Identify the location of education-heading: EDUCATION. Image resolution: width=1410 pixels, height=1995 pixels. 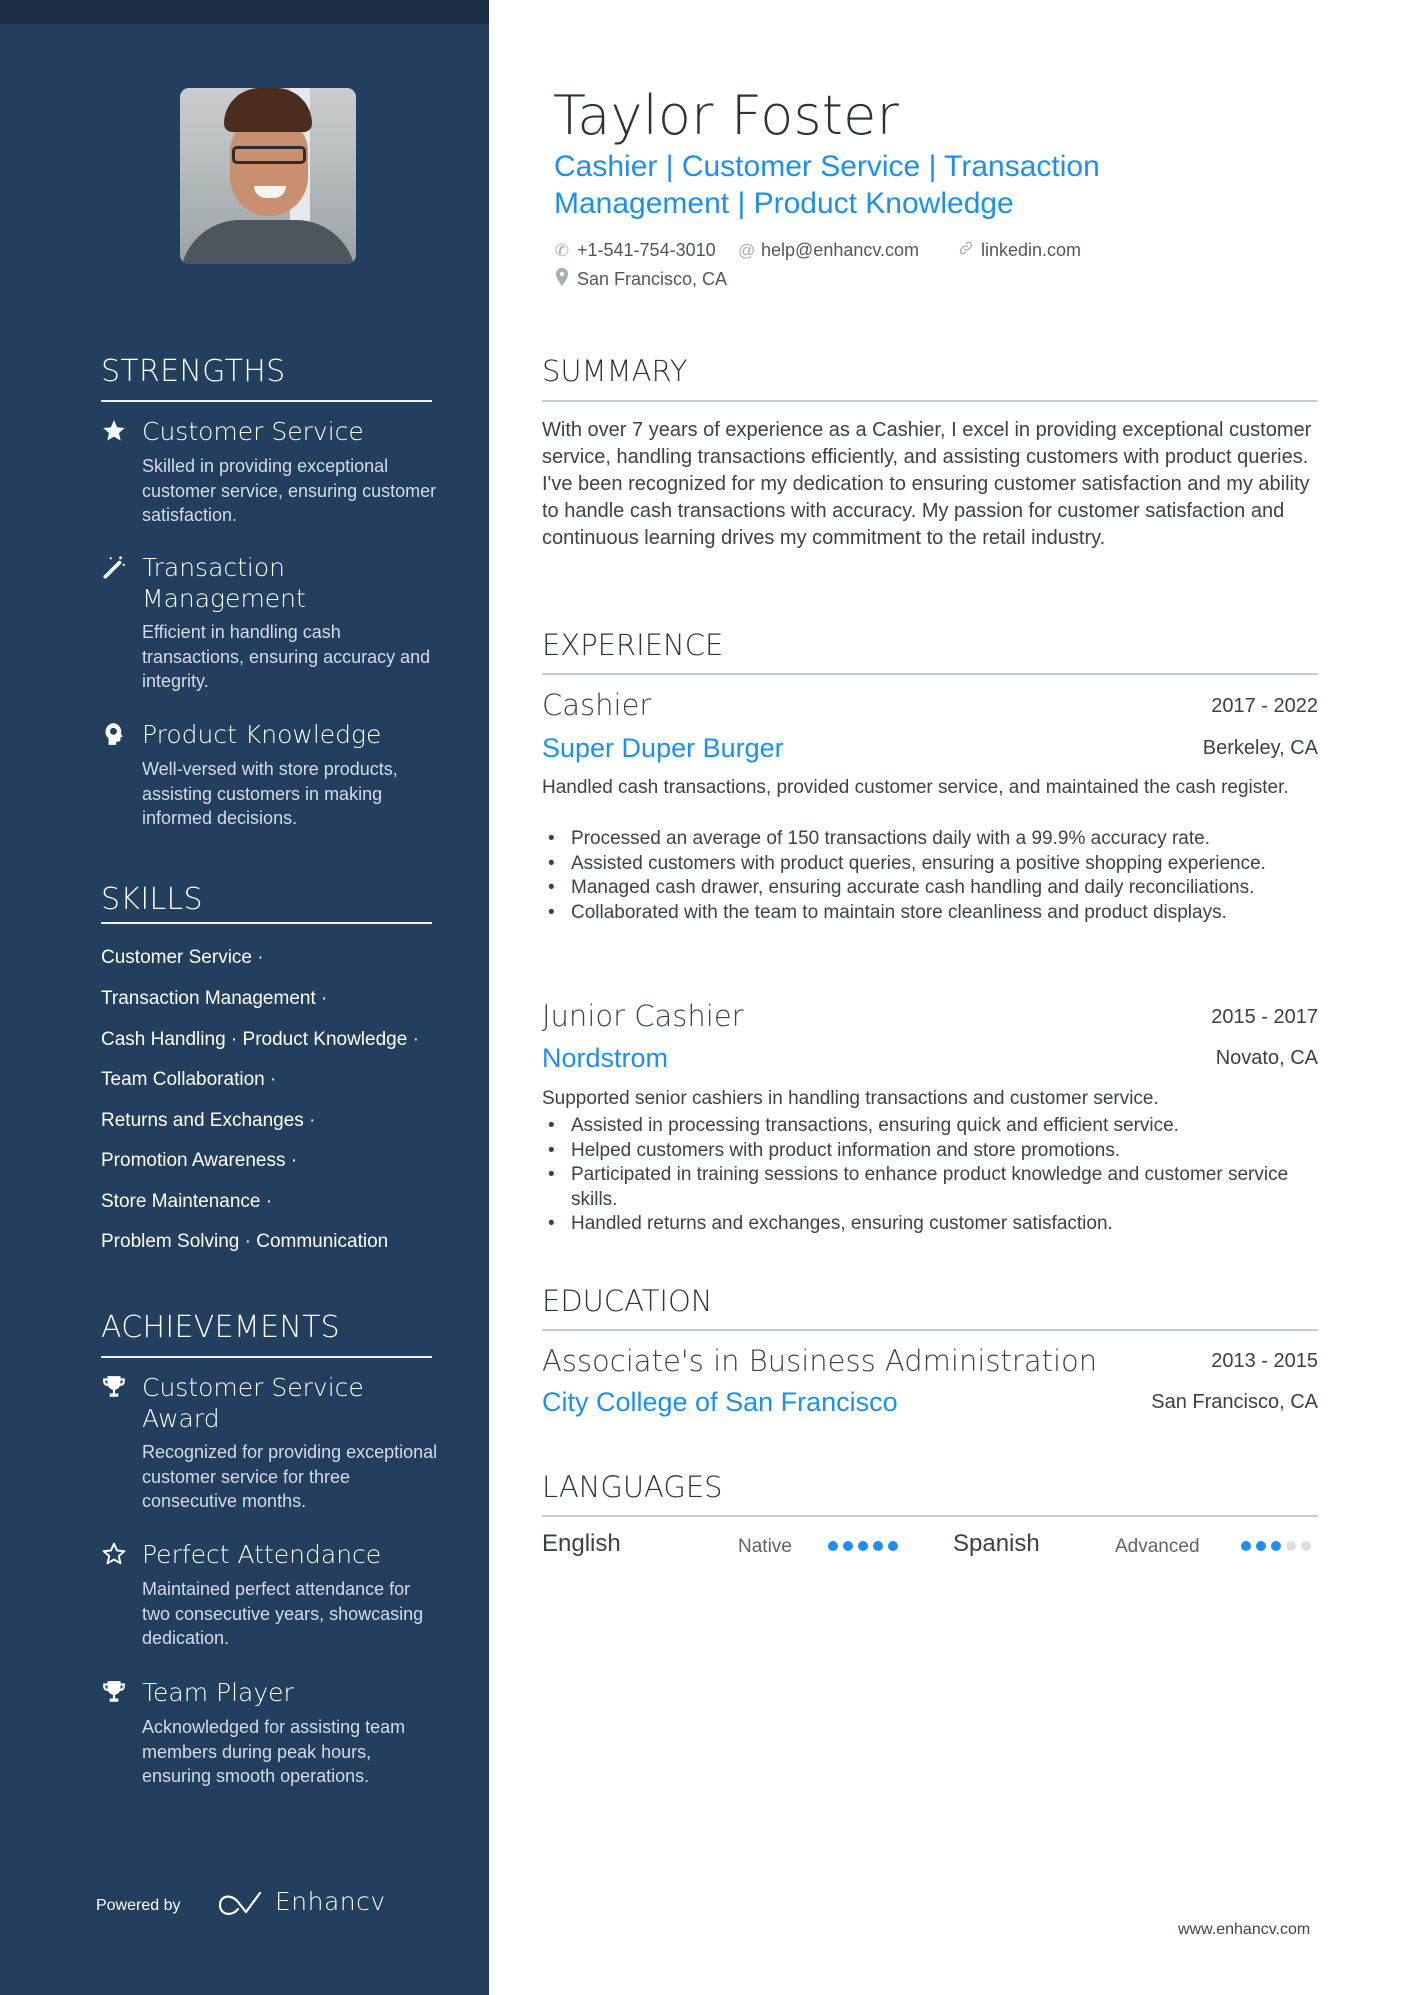
(627, 1301).